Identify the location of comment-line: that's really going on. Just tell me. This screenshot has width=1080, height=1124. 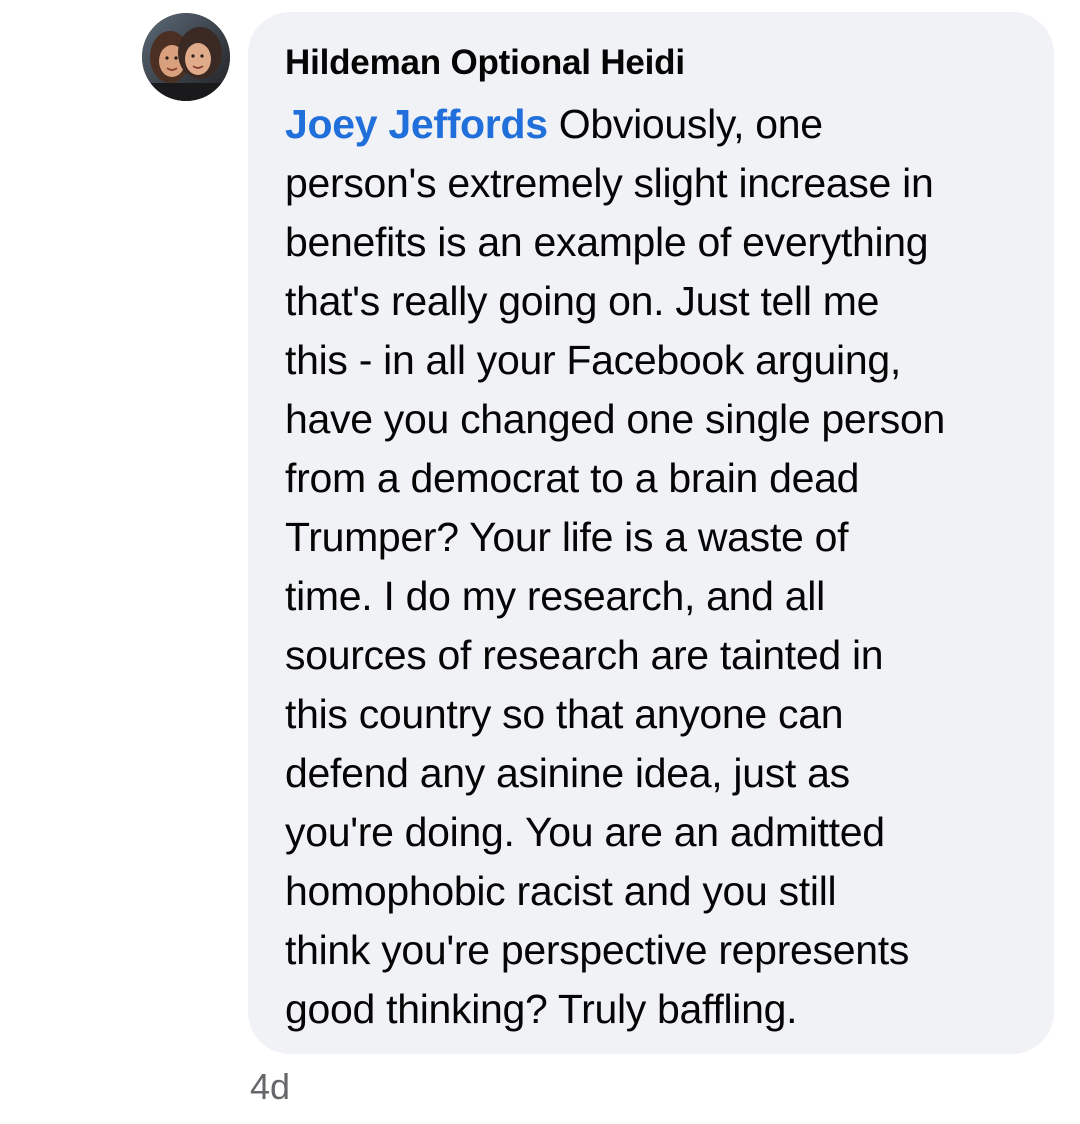
(582, 301).